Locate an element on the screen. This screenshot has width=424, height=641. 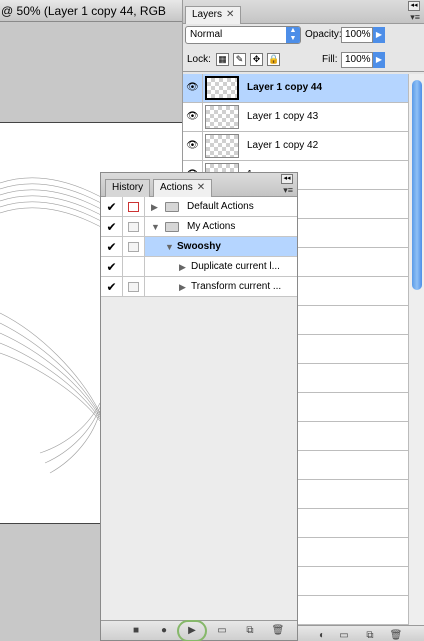
lock-row: Lock: ▦ ✎ ✥ 🔒 Fill: 100% ▶ is located at coordinates (303, 60).